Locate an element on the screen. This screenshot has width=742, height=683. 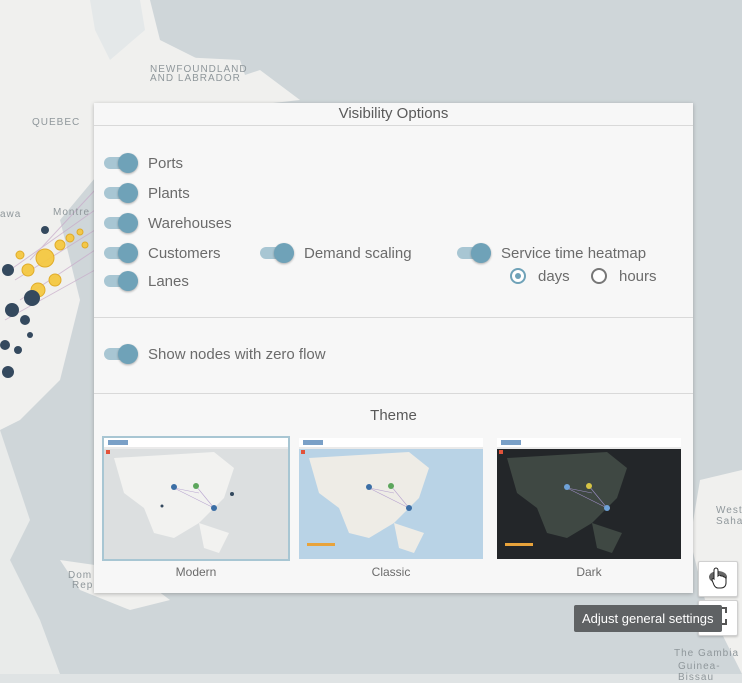
lanes-toggle is located at coordinates (121, 281).